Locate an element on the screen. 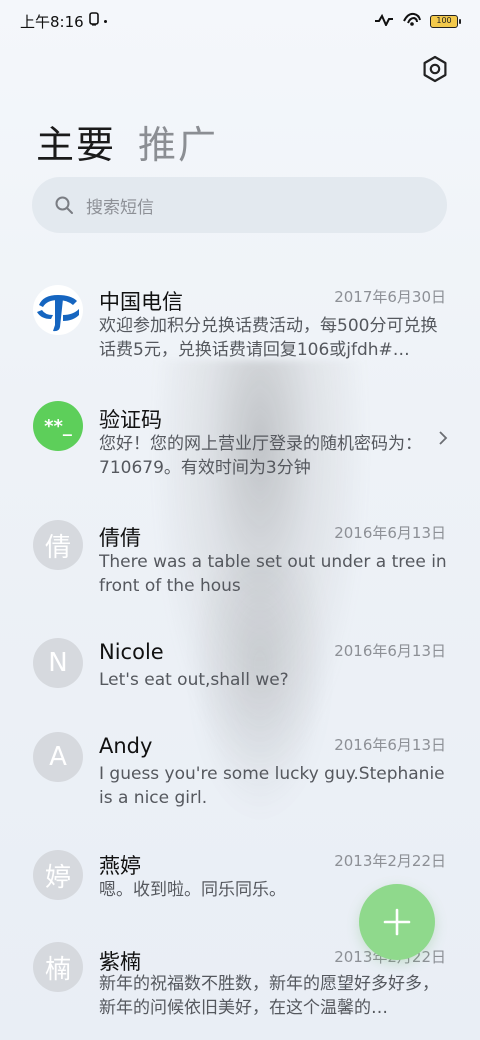  new-message-button is located at coordinates (397, 922).